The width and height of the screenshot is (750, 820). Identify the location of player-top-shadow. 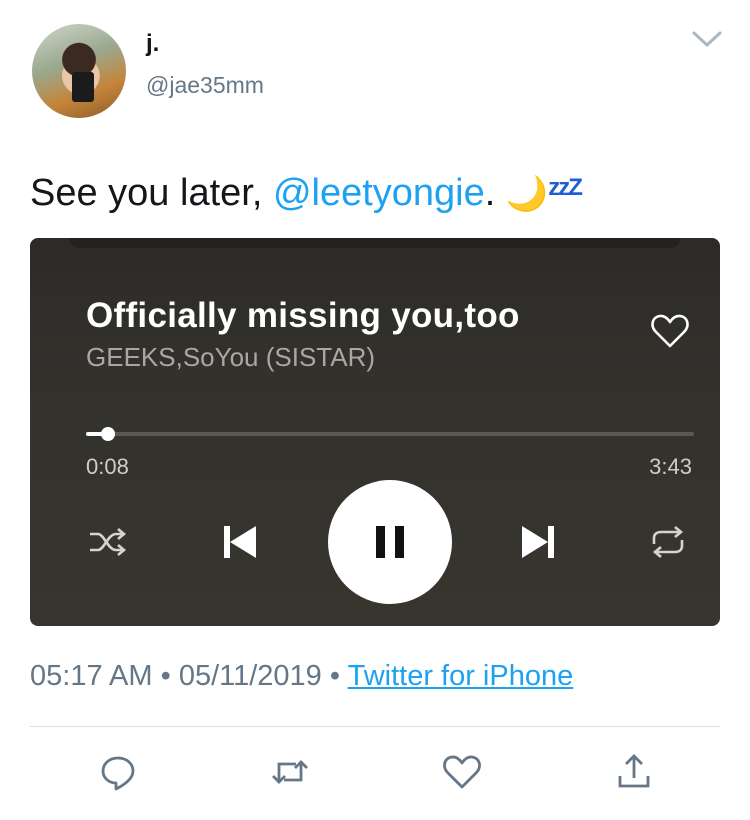
(375, 243).